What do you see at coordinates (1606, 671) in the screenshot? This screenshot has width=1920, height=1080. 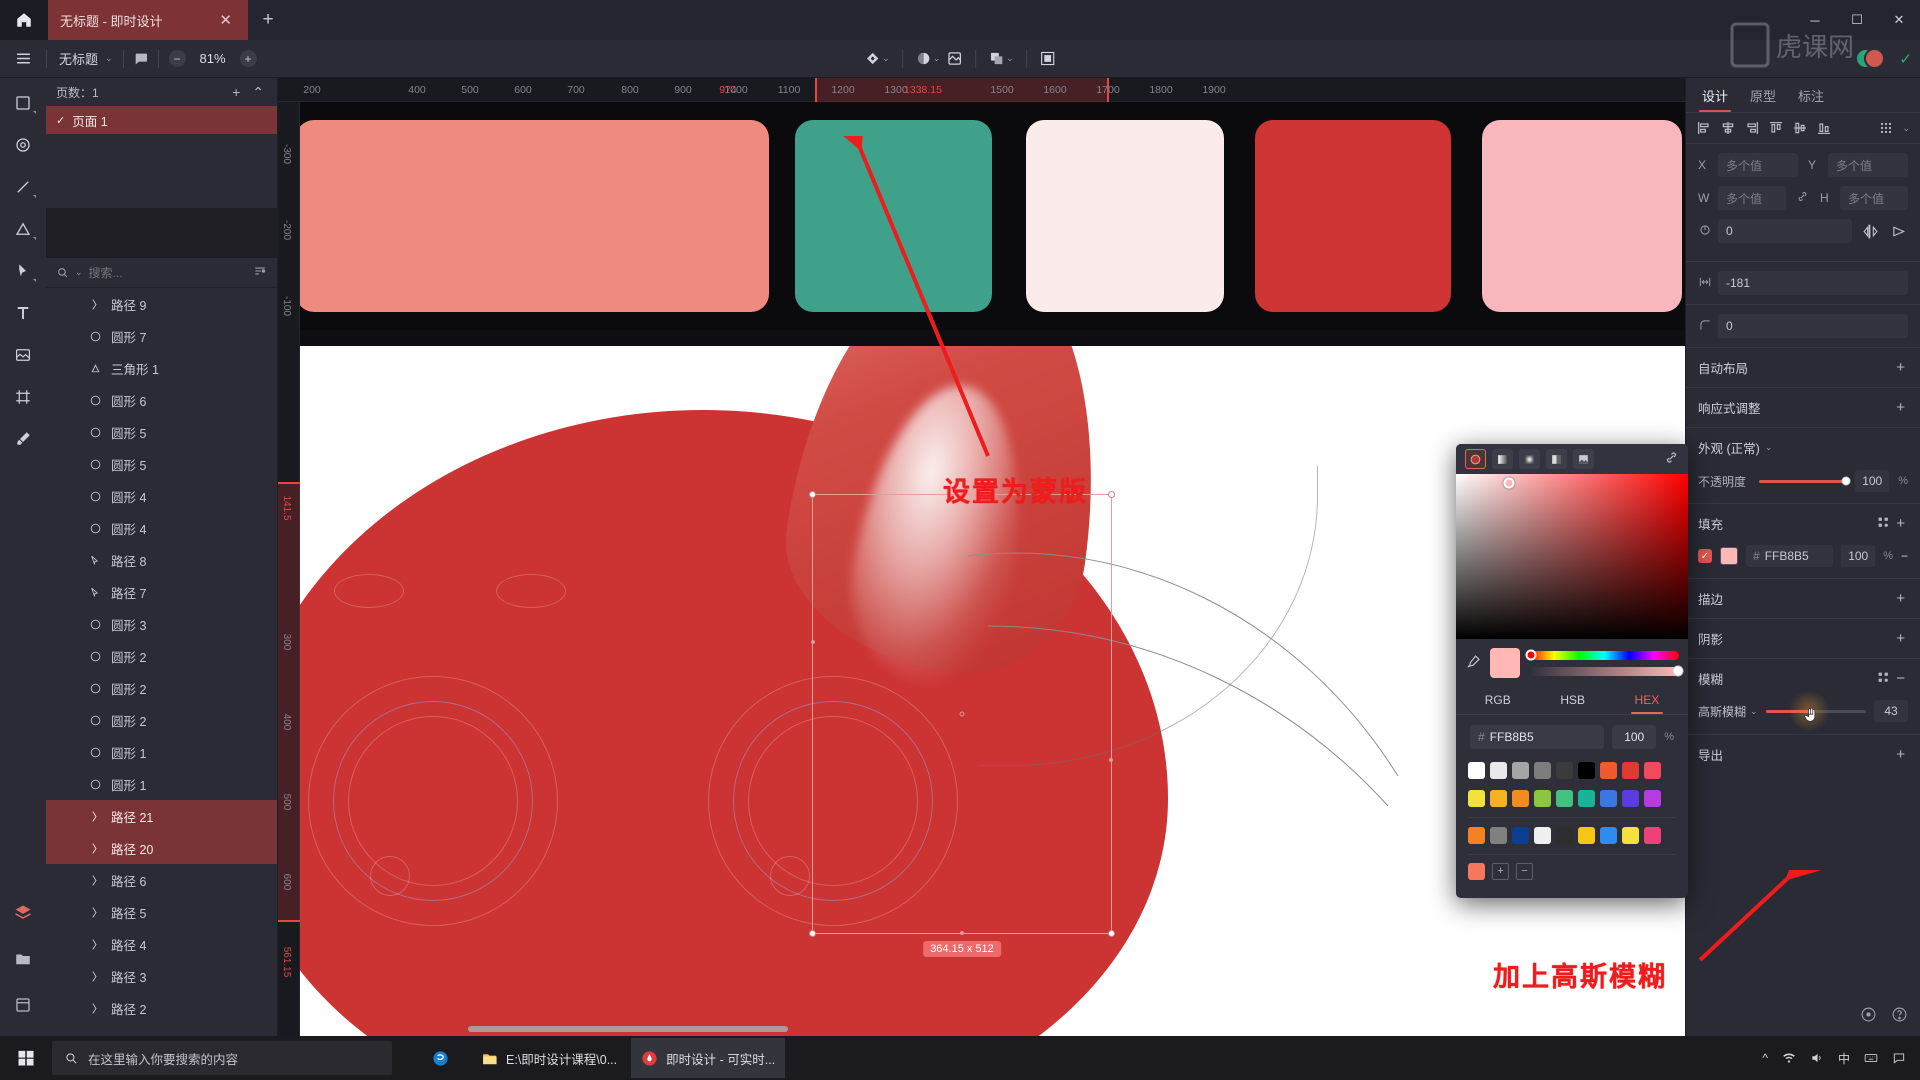 I see `alpha-slider` at bounding box center [1606, 671].